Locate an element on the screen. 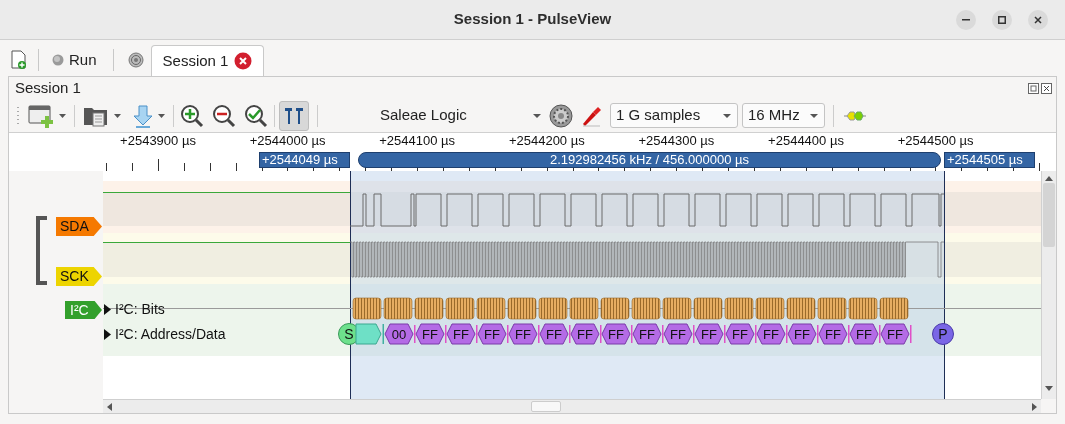 This screenshot has width=1065, height=424. down-arrow-icon is located at coordinates (143, 115).